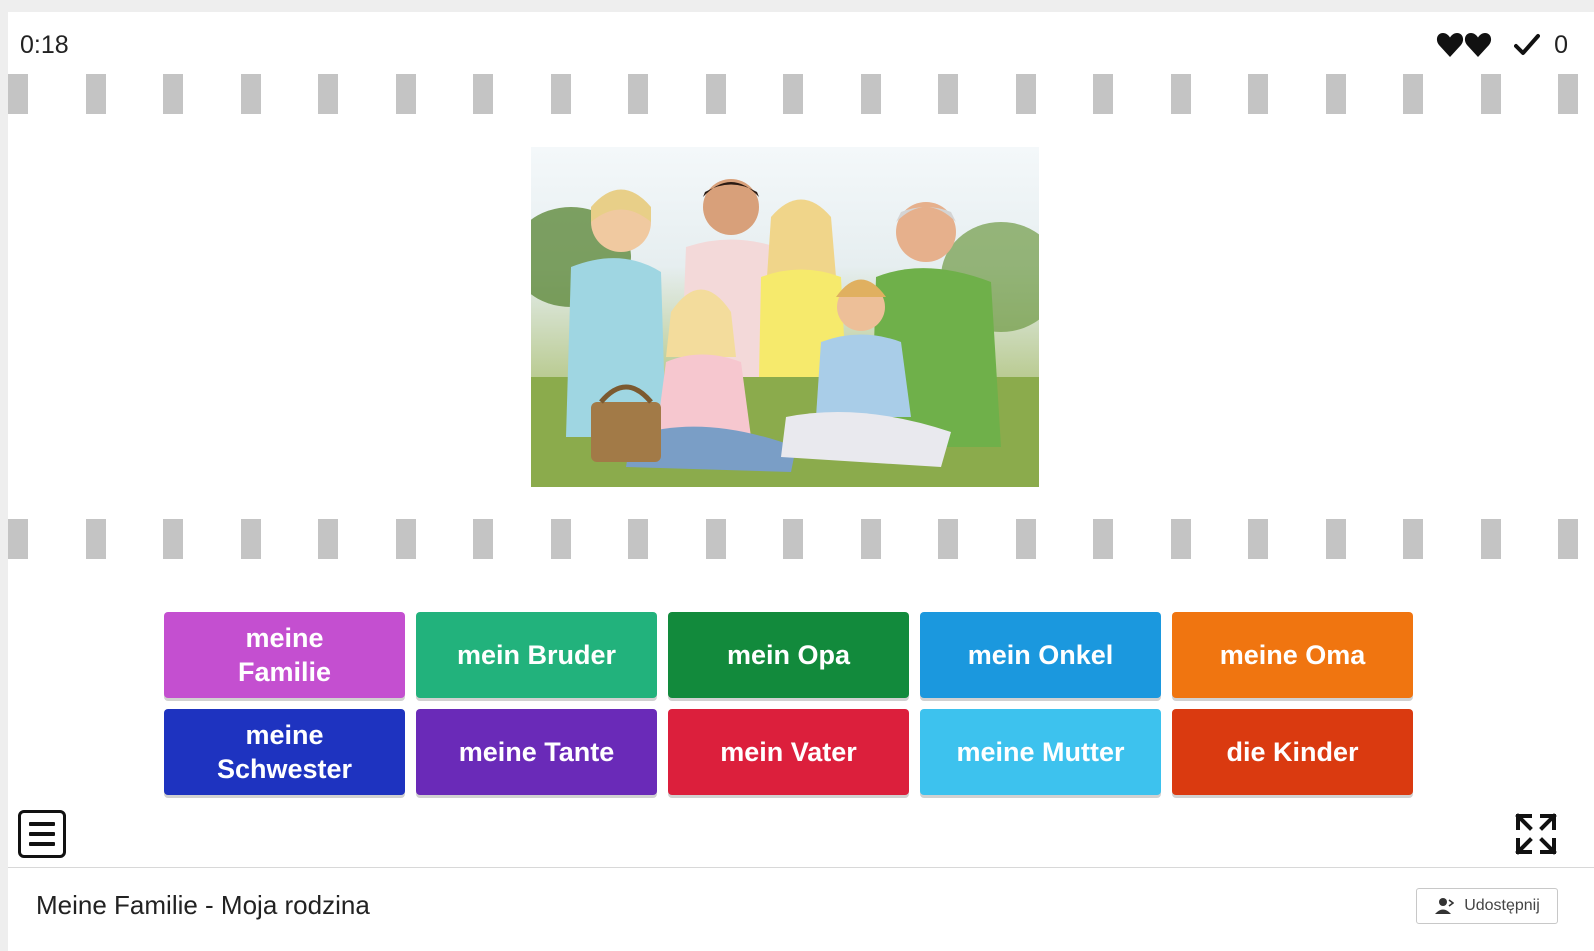 The image size is (1594, 951). Describe the element at coordinates (1445, 906) in the screenshot. I see `user-share-icon` at that location.